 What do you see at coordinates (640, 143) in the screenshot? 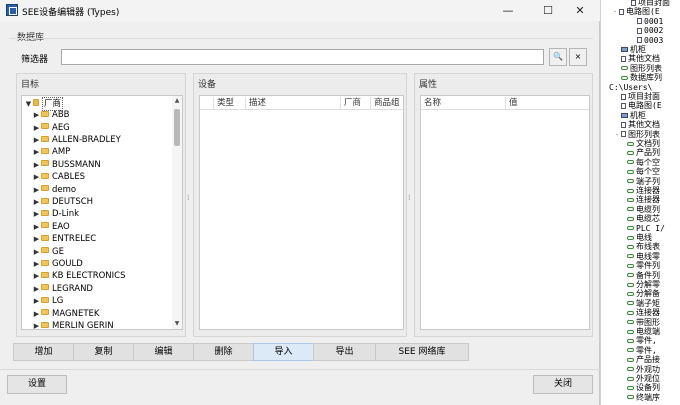
I see `background-tree-row: 文档列` at bounding box center [640, 143].